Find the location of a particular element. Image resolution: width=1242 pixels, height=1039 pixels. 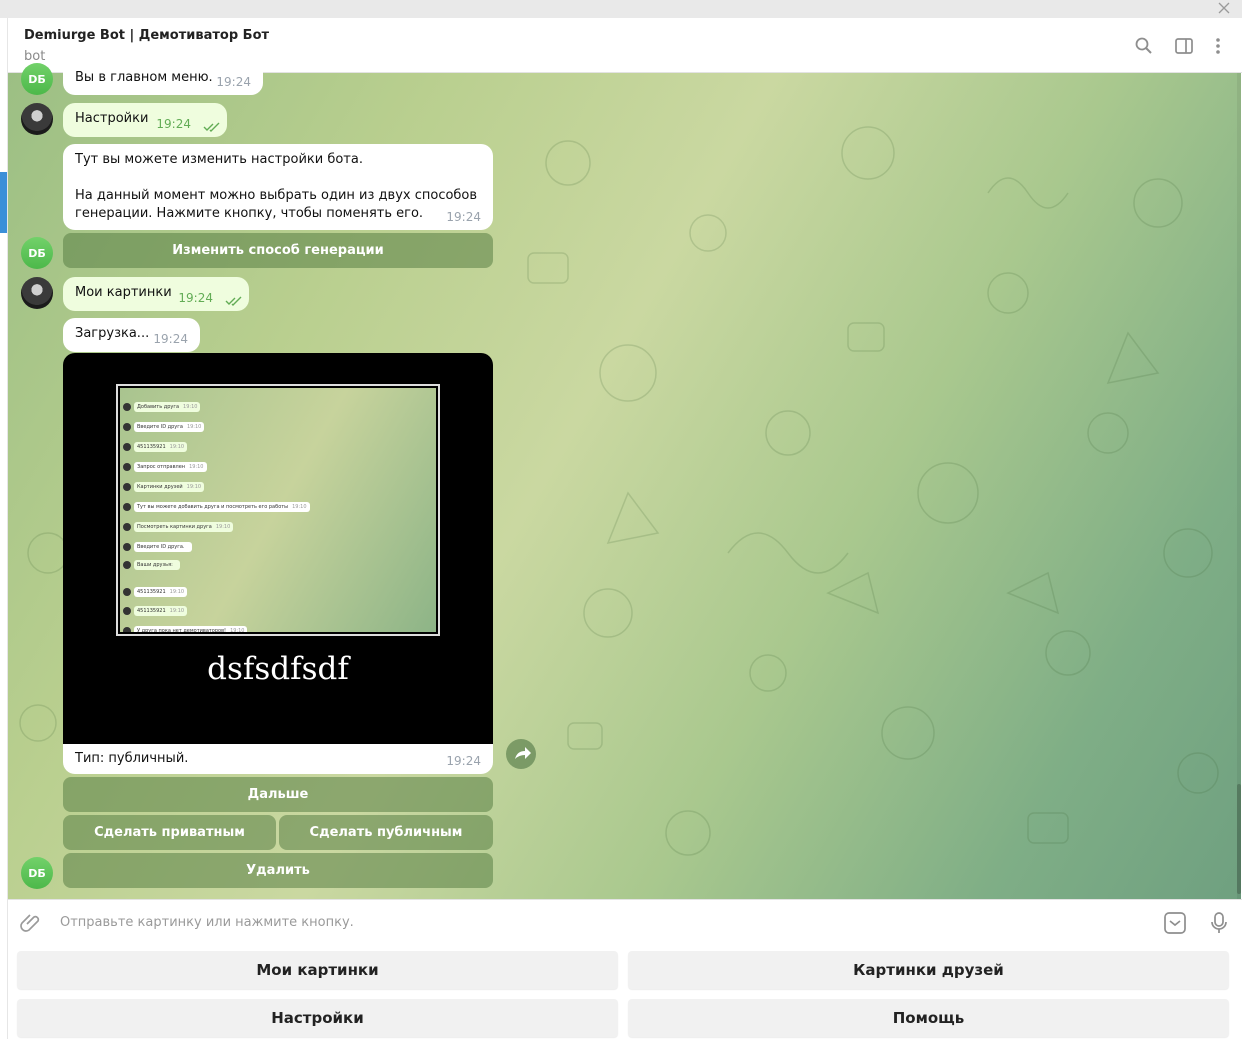

change-generation-button: Изменить способ генерации is located at coordinates (278, 250).